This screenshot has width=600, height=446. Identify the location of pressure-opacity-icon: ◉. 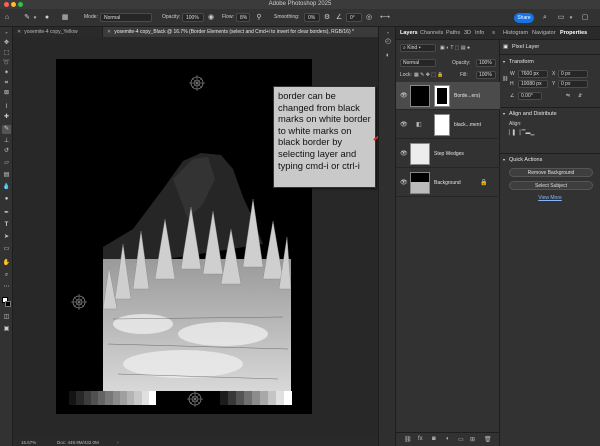
(211, 18).